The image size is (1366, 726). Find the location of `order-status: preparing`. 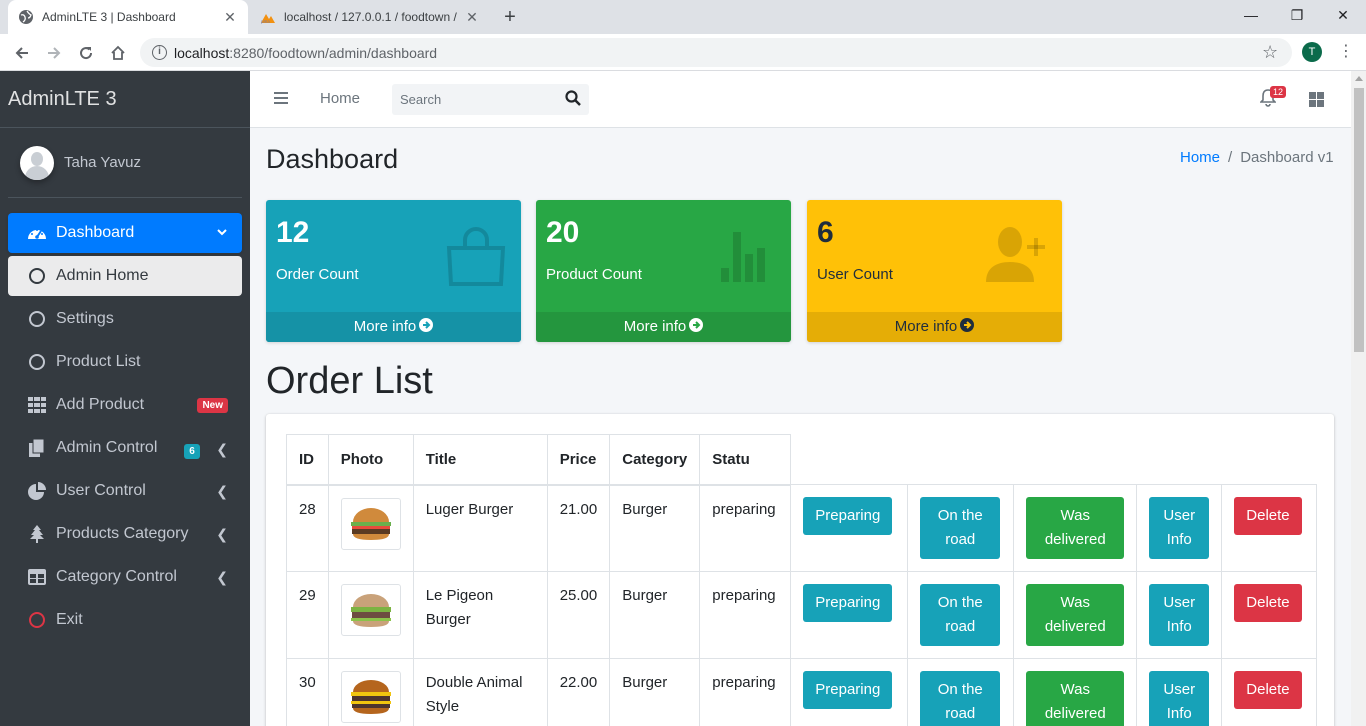

order-status: preparing is located at coordinates (745, 528).